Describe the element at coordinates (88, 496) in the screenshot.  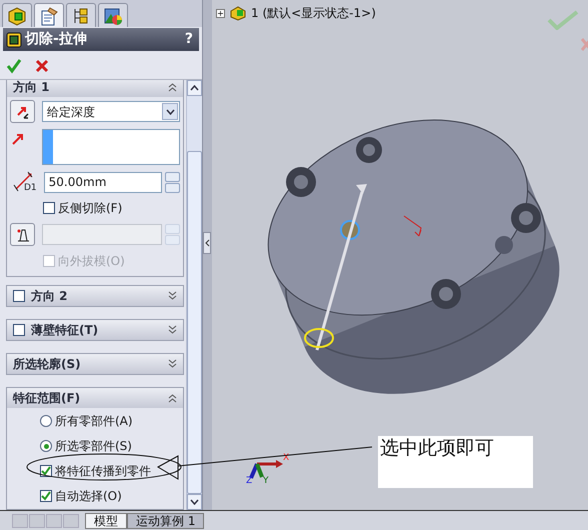
I see `checkbox-label: 自动选择(O)` at that location.